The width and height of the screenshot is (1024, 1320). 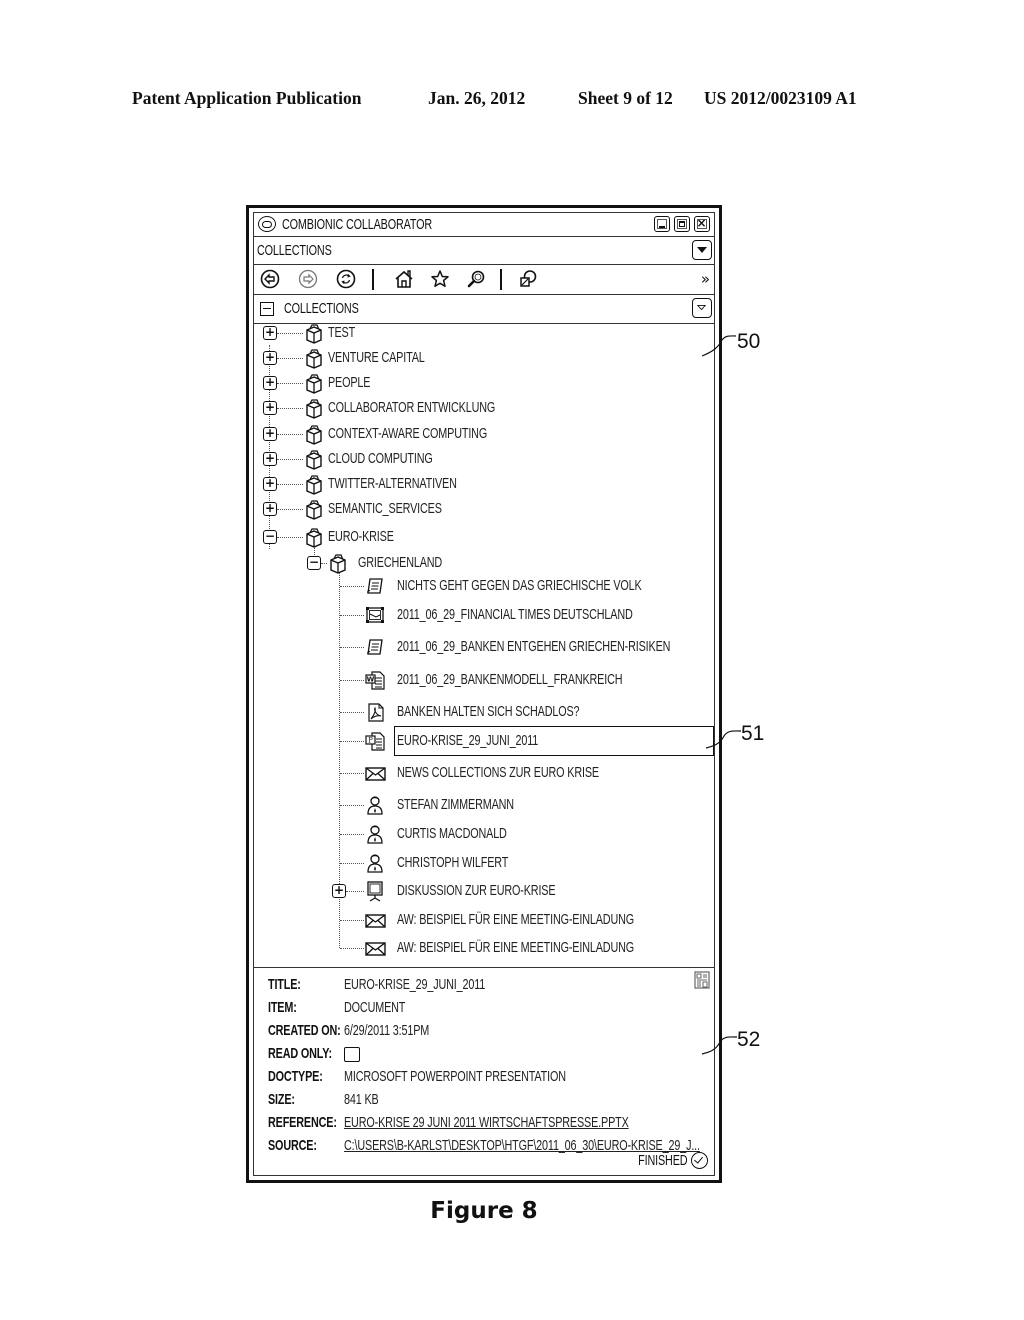 I want to click on tree-node-label: EURO-KRISE_29_JUNI_2011, so click(x=468, y=740).